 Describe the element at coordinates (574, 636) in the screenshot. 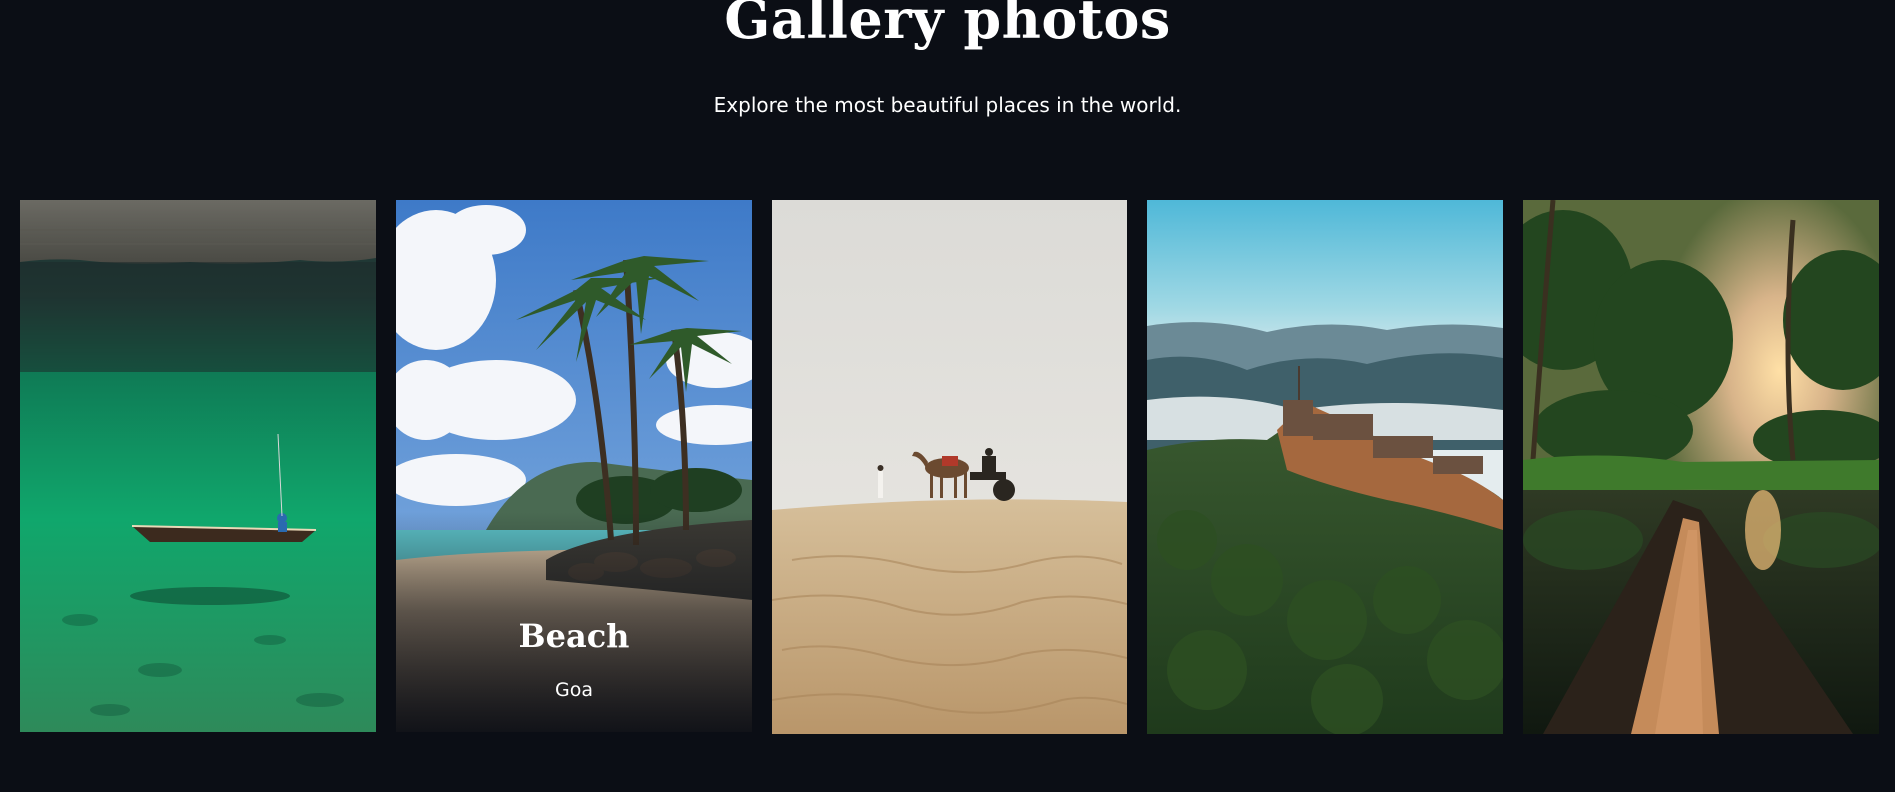

I see `card-title: Beach` at that location.